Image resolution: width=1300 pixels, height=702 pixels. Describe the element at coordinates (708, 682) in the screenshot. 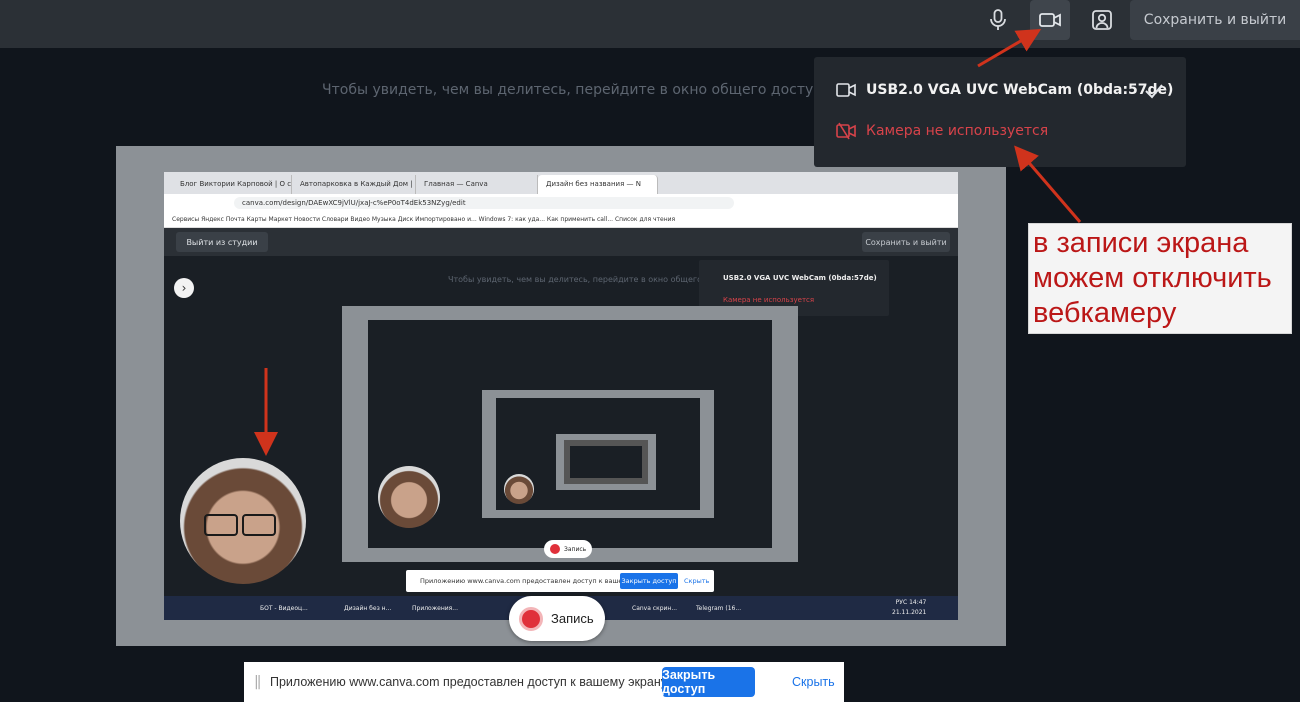

I see `stop-sharing-button: Закрыть доступ` at that location.